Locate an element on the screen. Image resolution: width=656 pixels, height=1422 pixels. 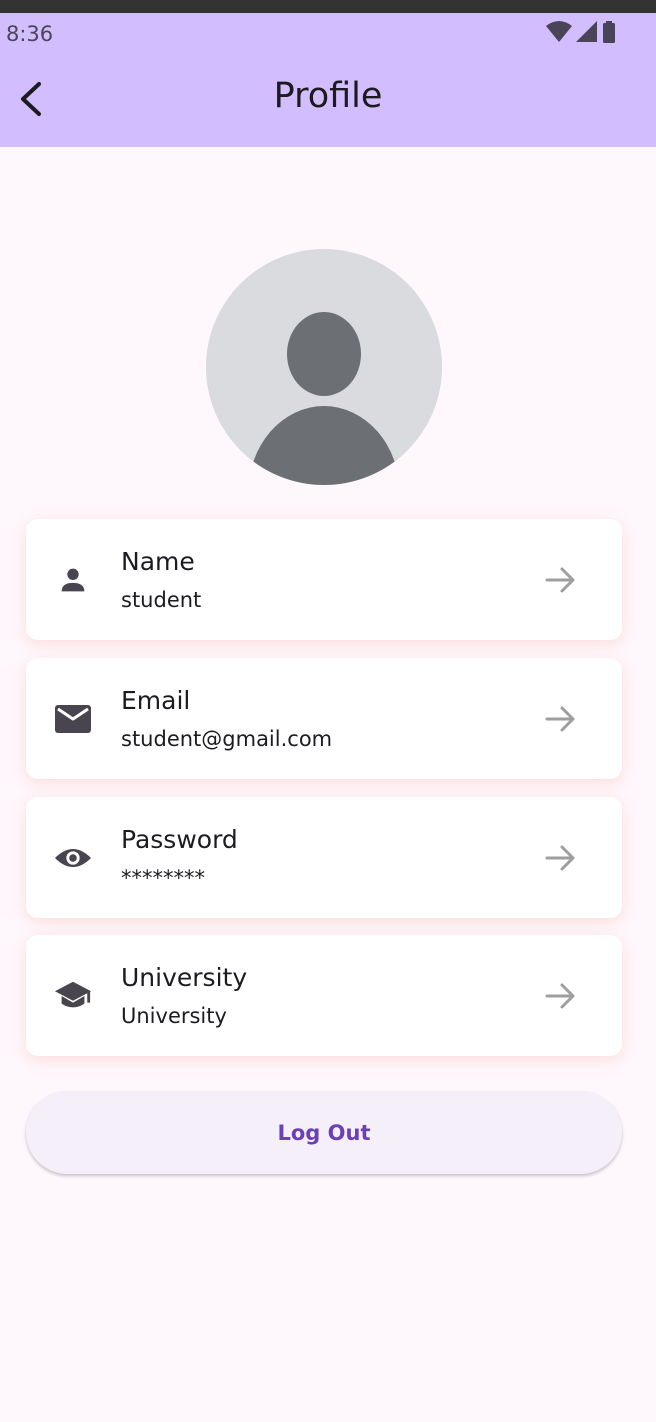
university-value: University is located at coordinates (174, 1016).